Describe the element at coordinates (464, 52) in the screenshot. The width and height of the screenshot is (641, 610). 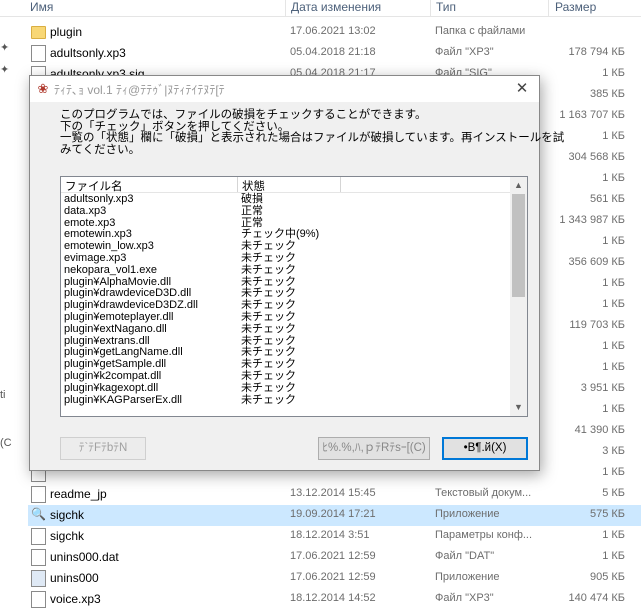
I see `file-type: Файл "XP3"` at that location.